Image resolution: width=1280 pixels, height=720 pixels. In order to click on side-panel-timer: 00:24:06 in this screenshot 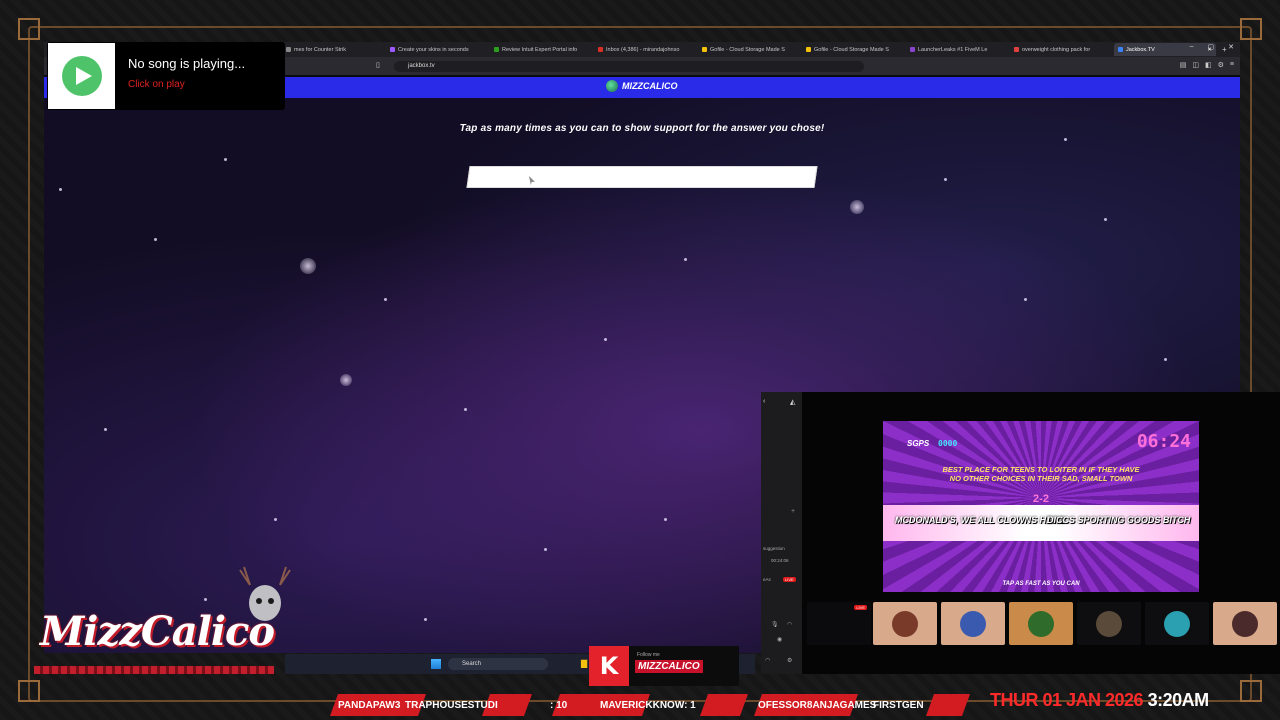, I will do `click(780, 560)`.